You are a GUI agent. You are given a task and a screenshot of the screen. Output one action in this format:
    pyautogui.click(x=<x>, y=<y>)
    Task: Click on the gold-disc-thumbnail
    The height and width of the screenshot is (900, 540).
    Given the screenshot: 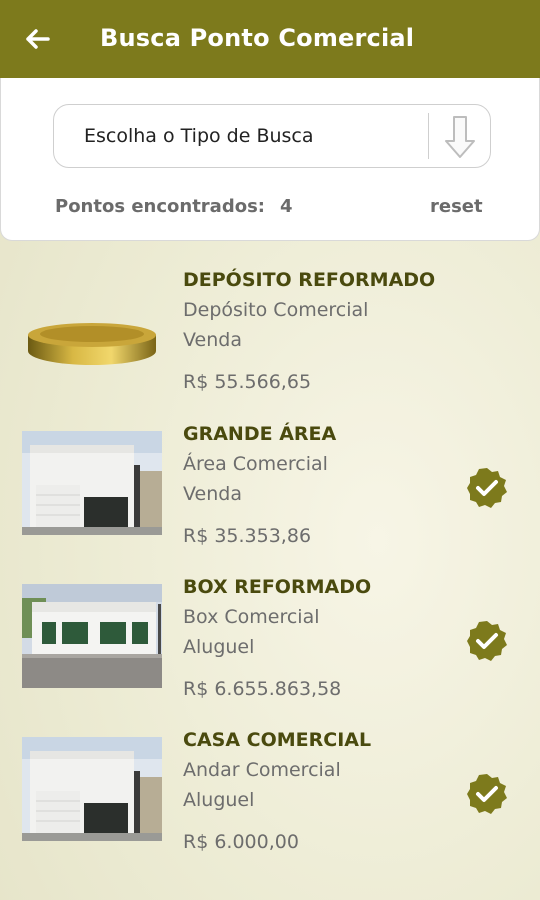 What is the action you would take?
    pyautogui.click(x=92, y=344)
    